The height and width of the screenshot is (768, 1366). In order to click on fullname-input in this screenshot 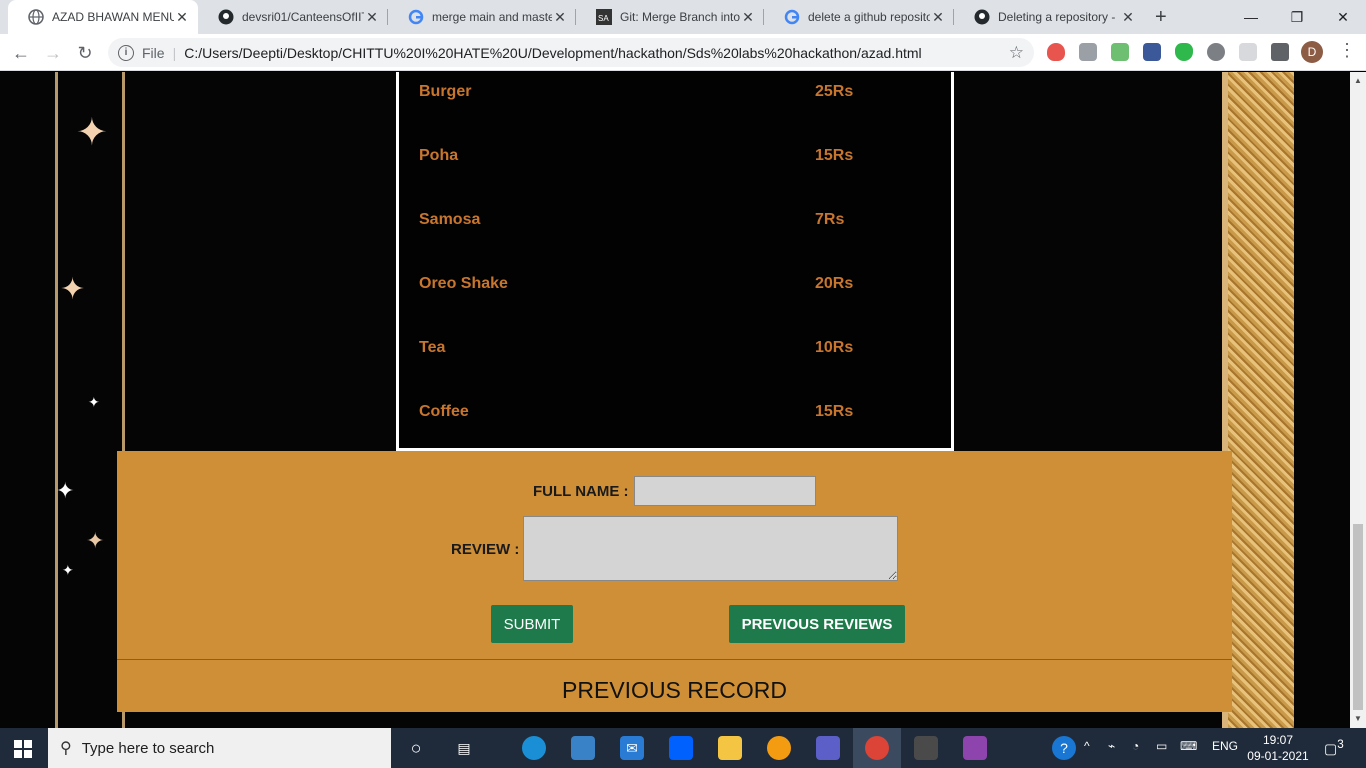, I will do `click(725, 491)`.